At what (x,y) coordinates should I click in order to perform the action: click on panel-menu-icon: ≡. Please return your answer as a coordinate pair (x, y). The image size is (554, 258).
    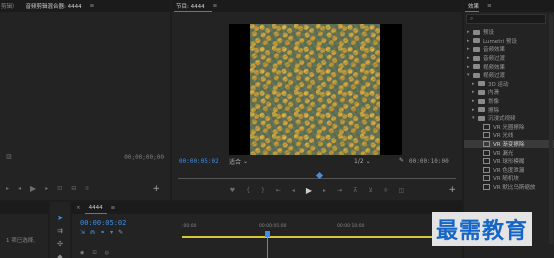
    Looking at the image, I should click on (92, 6).